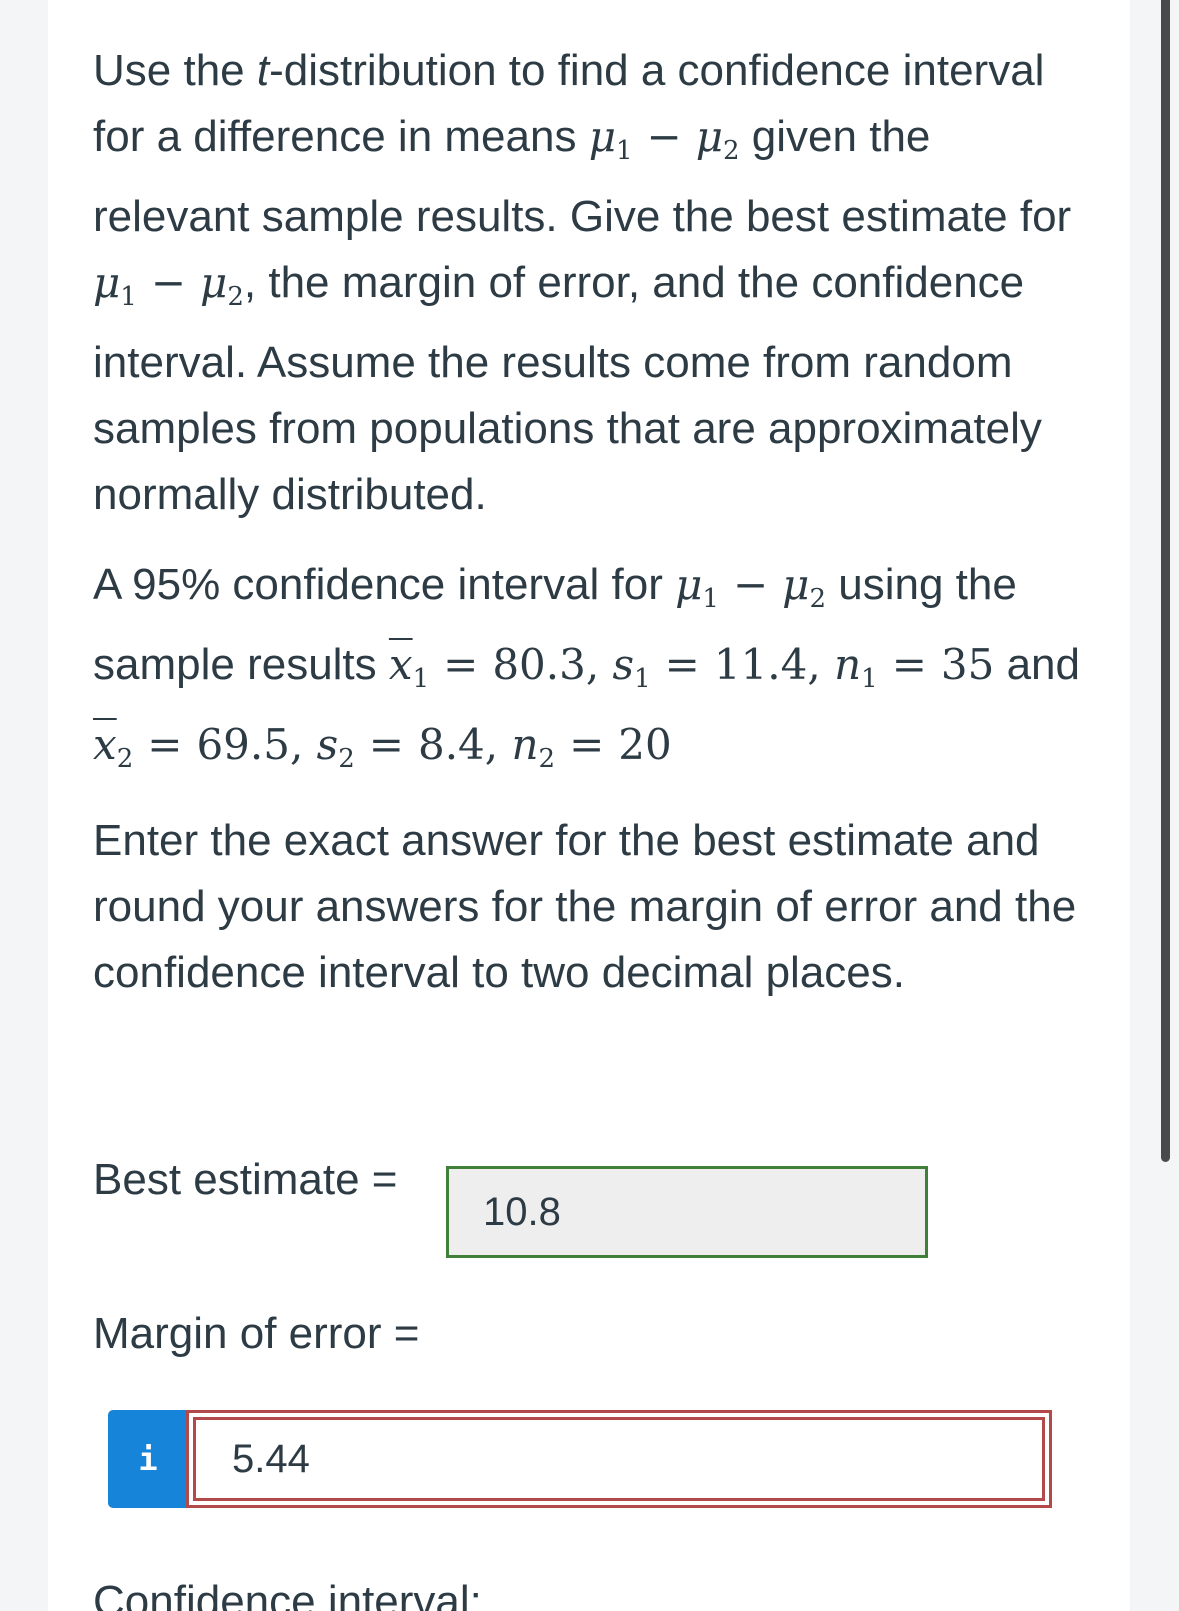 This screenshot has height=1611, width=1179. I want to click on data-text: A 95% confidence interval for, so click(384, 584).